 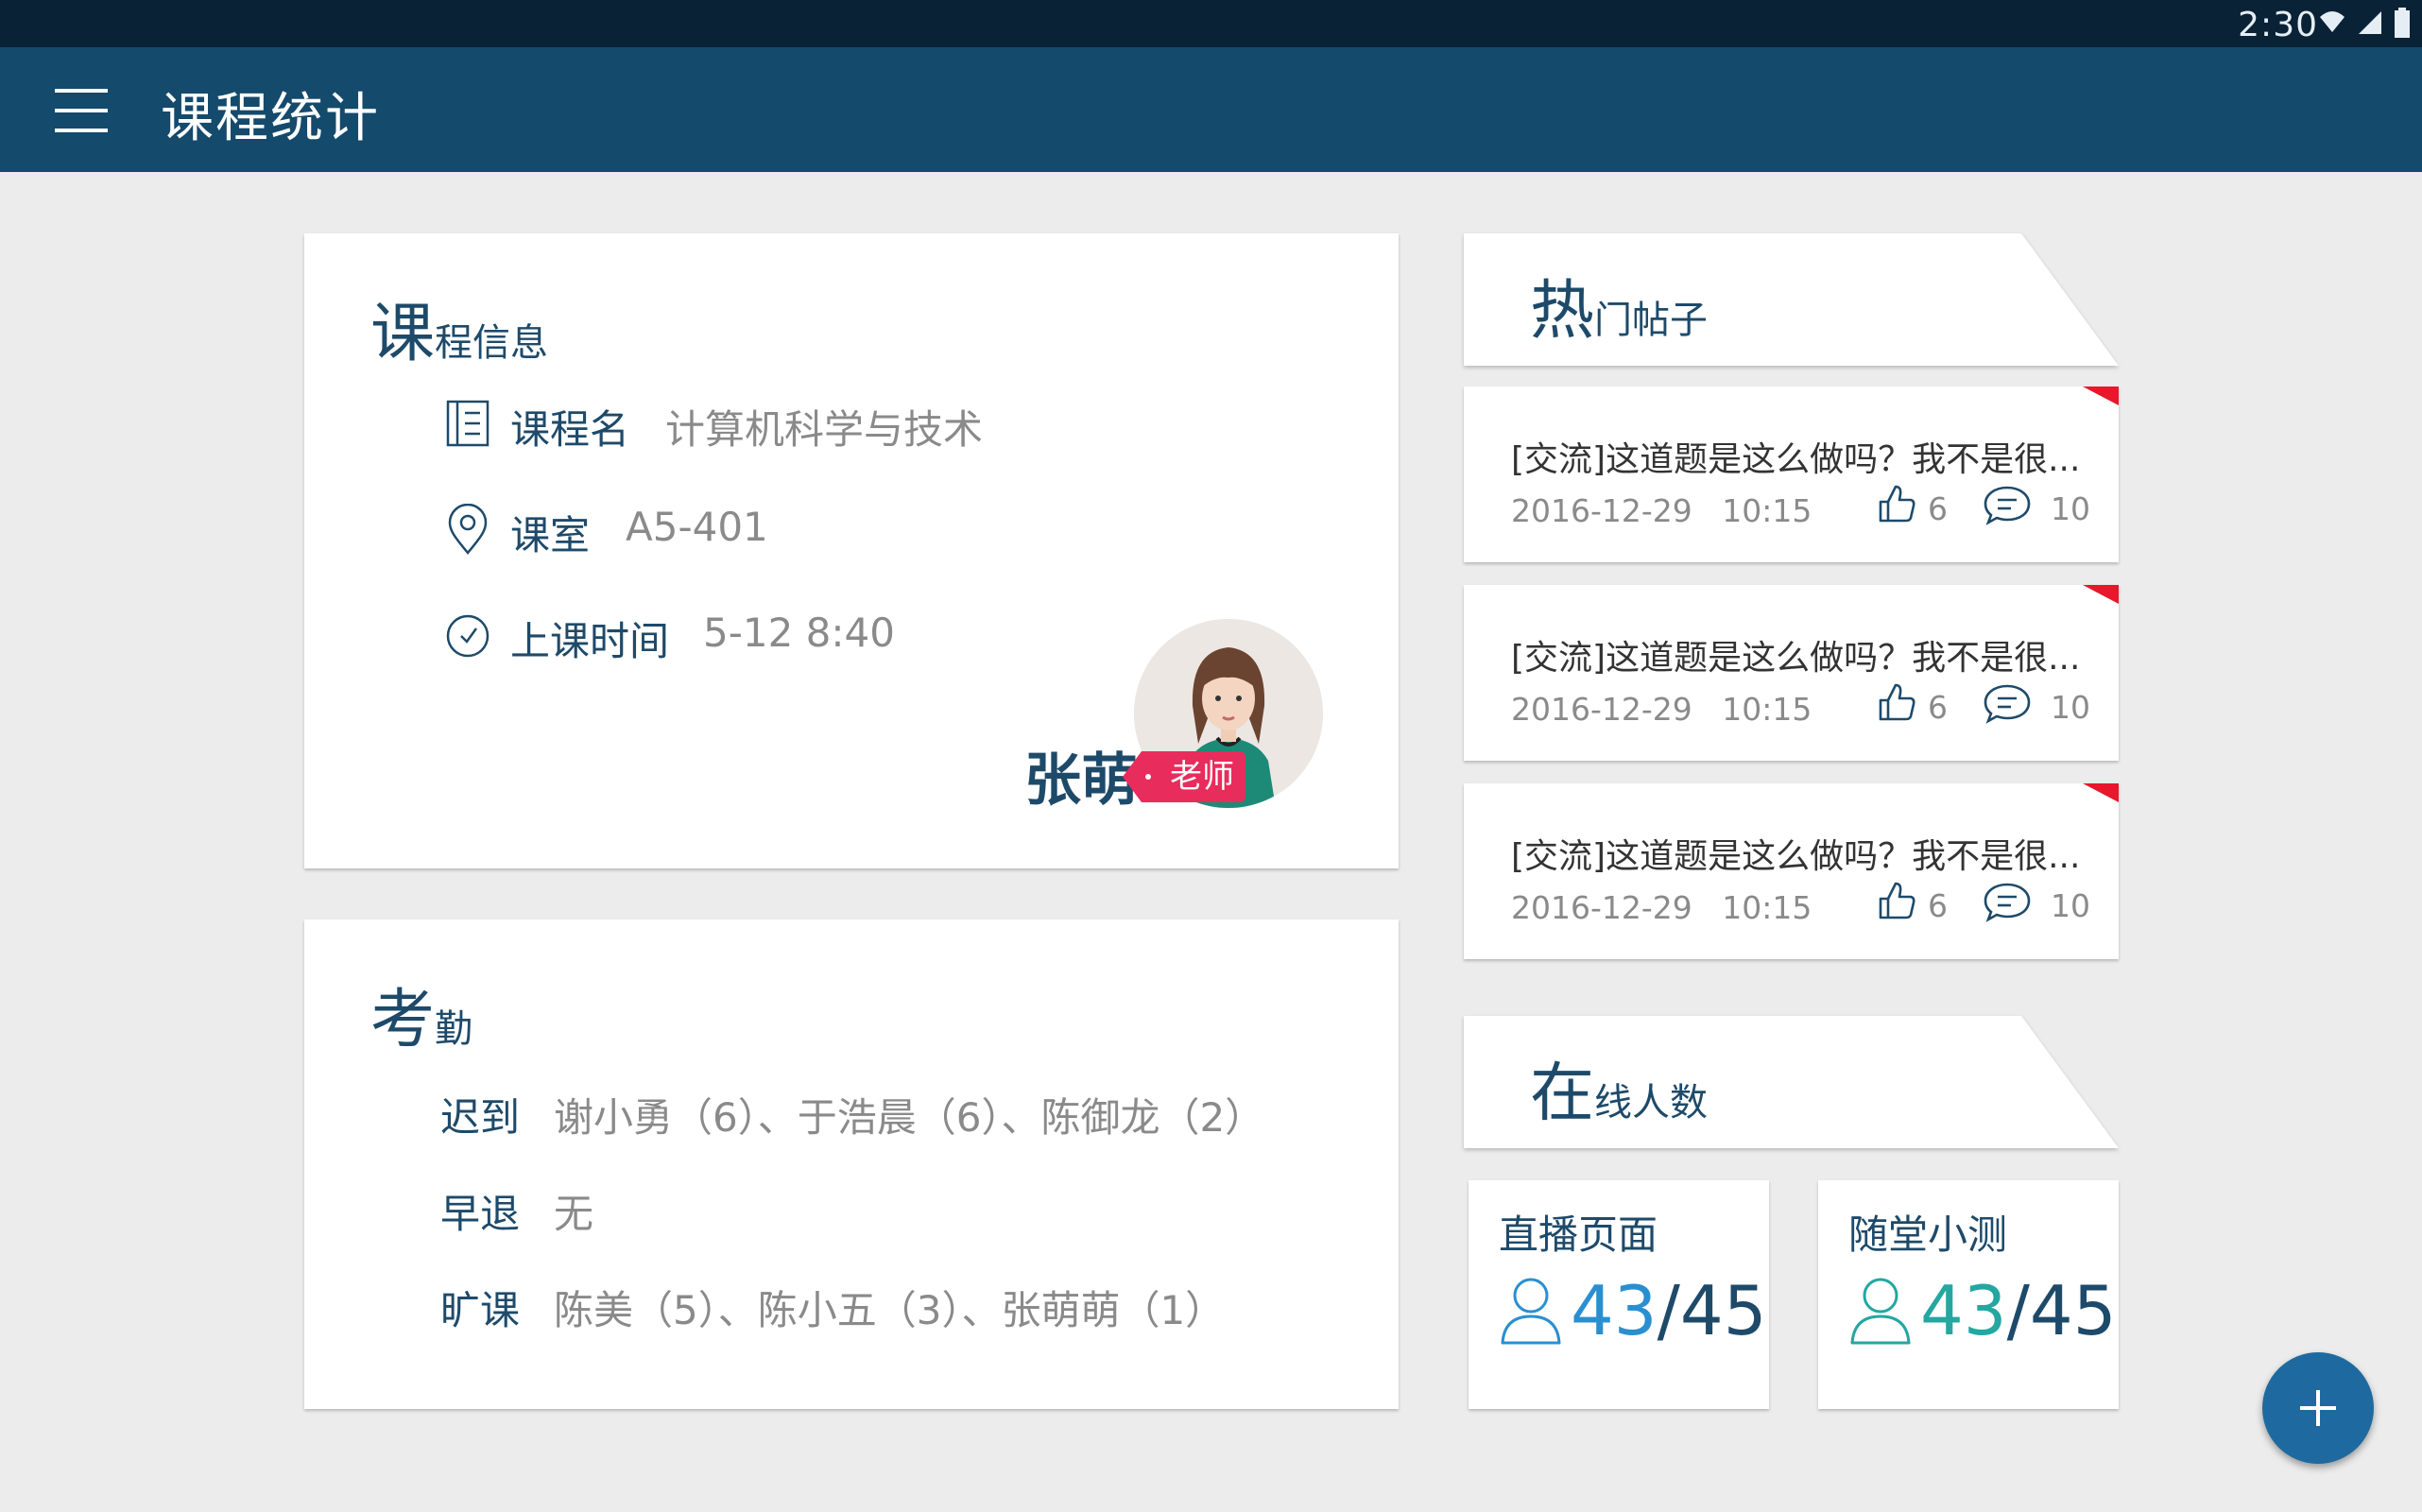 What do you see at coordinates (852, 1117) in the screenshot?
I see `late-row: 迟到 谢小勇（6）、于浩晨（6）、陈御龙（2）` at bounding box center [852, 1117].